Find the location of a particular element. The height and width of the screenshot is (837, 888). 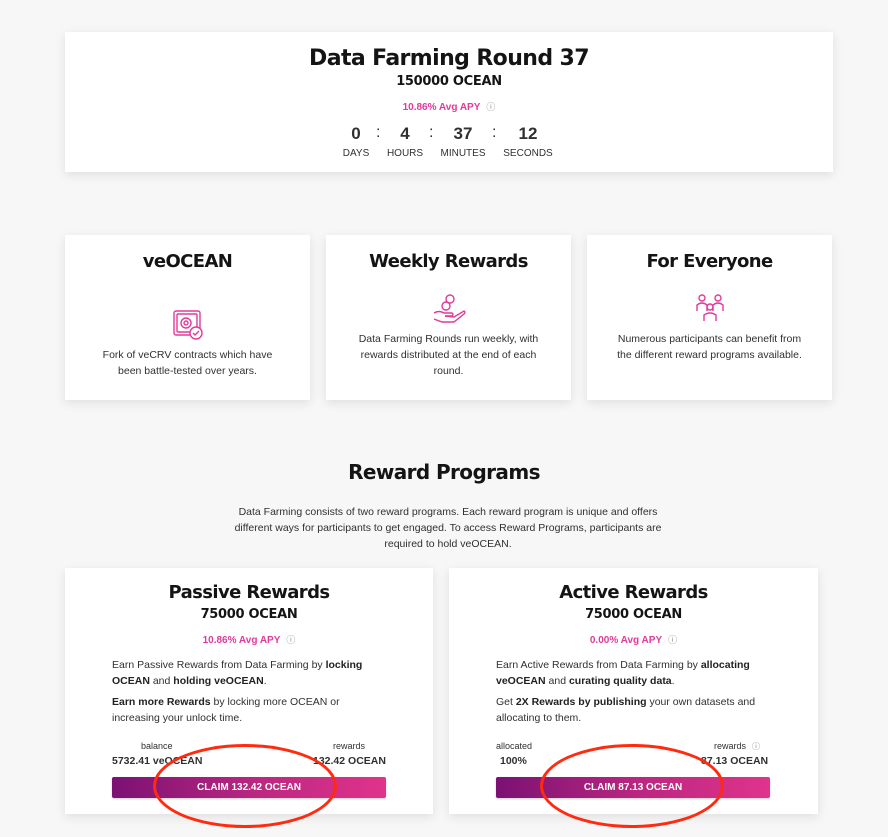

program-apy: 0.00% Avg APY ⓘ is located at coordinates (633, 639).